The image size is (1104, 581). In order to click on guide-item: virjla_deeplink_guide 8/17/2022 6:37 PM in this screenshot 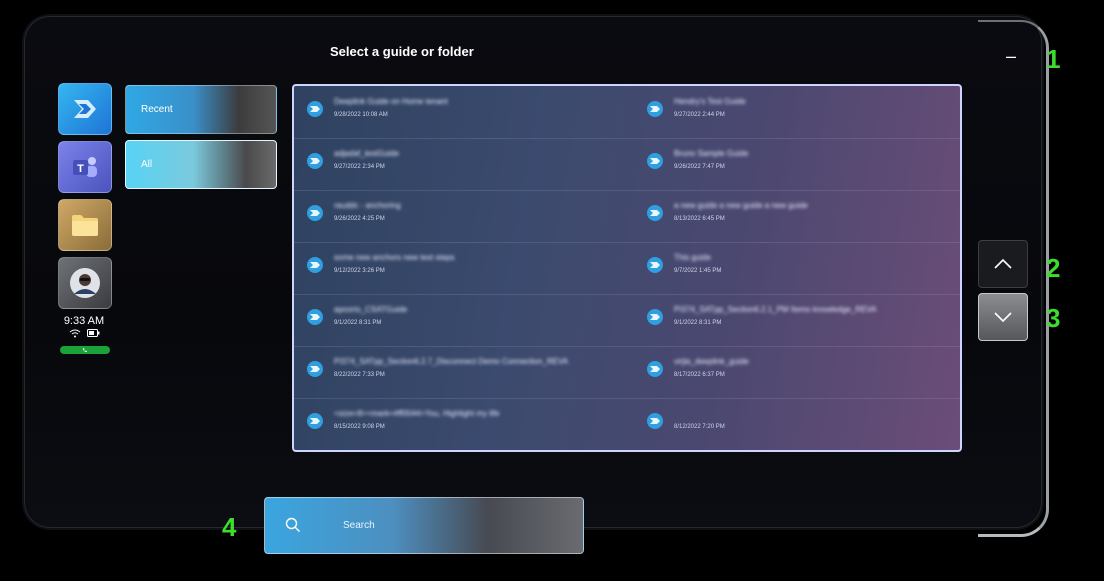, I will do `click(794, 372)`.